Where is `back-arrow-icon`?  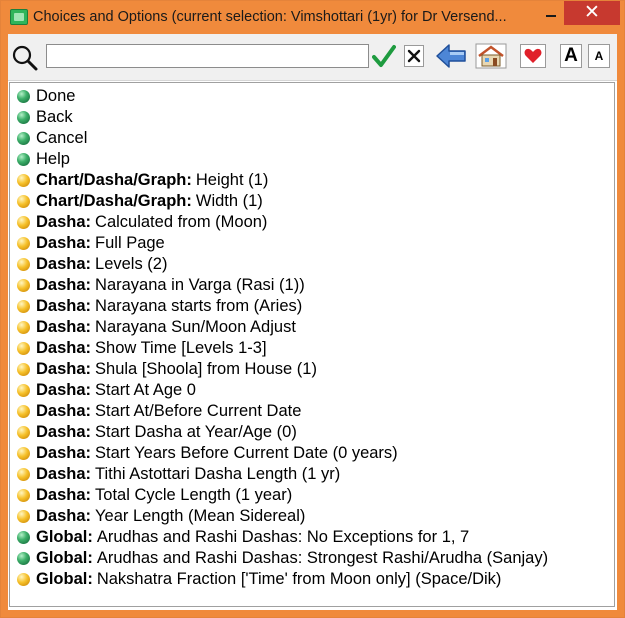
back-arrow-icon is located at coordinates (451, 56).